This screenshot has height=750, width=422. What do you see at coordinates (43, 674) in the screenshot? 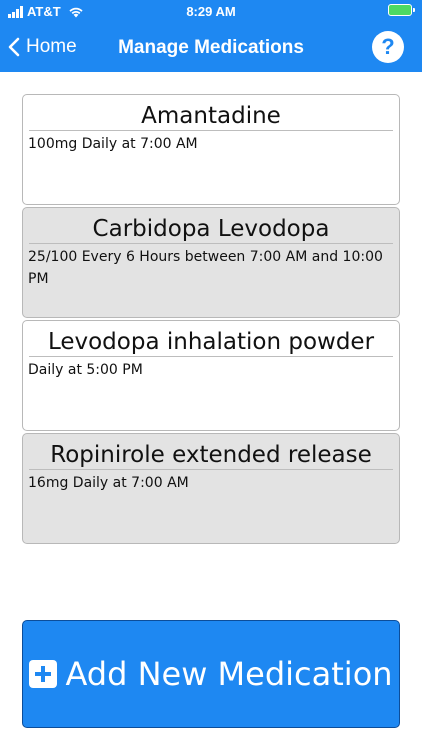
I see `plus-icon` at bounding box center [43, 674].